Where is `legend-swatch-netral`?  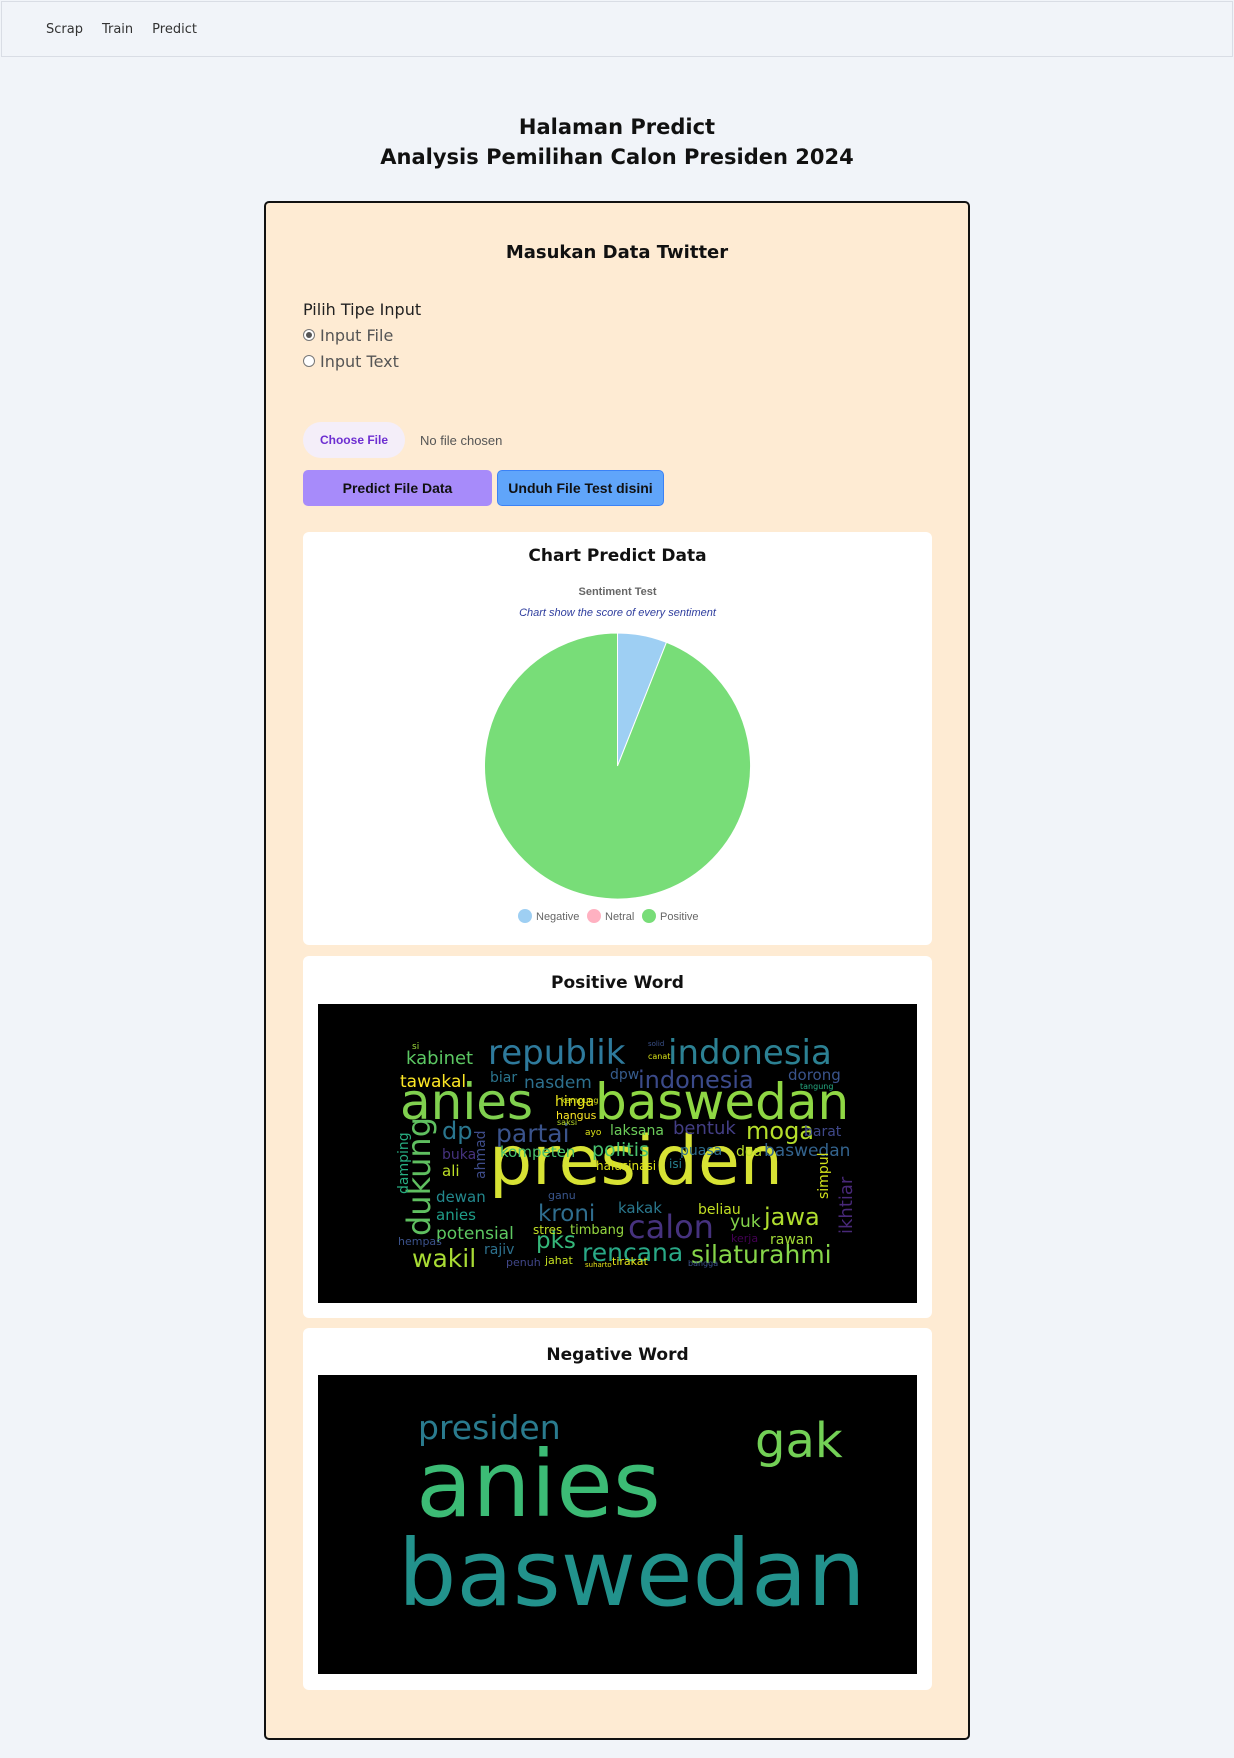
legend-swatch-netral is located at coordinates (594, 916).